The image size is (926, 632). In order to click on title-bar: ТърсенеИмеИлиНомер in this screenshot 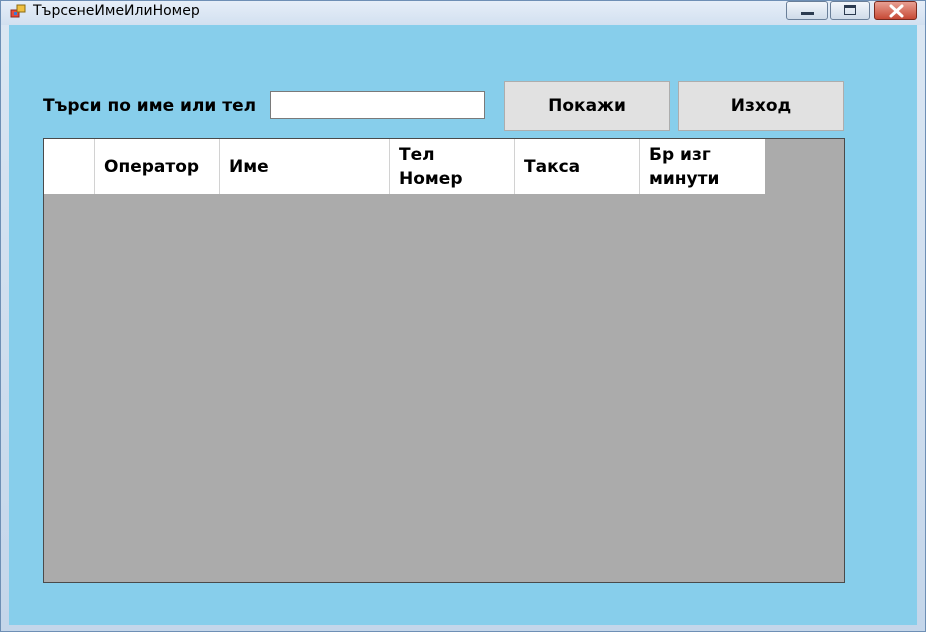, I will do `click(463, 13)`.